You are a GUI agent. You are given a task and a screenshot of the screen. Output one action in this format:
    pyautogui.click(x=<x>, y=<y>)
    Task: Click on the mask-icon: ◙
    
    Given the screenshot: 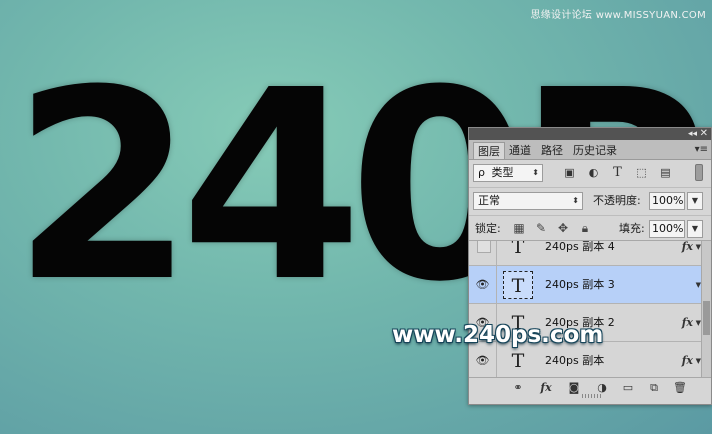 What is the action you would take?
    pyautogui.click(x=574, y=388)
    